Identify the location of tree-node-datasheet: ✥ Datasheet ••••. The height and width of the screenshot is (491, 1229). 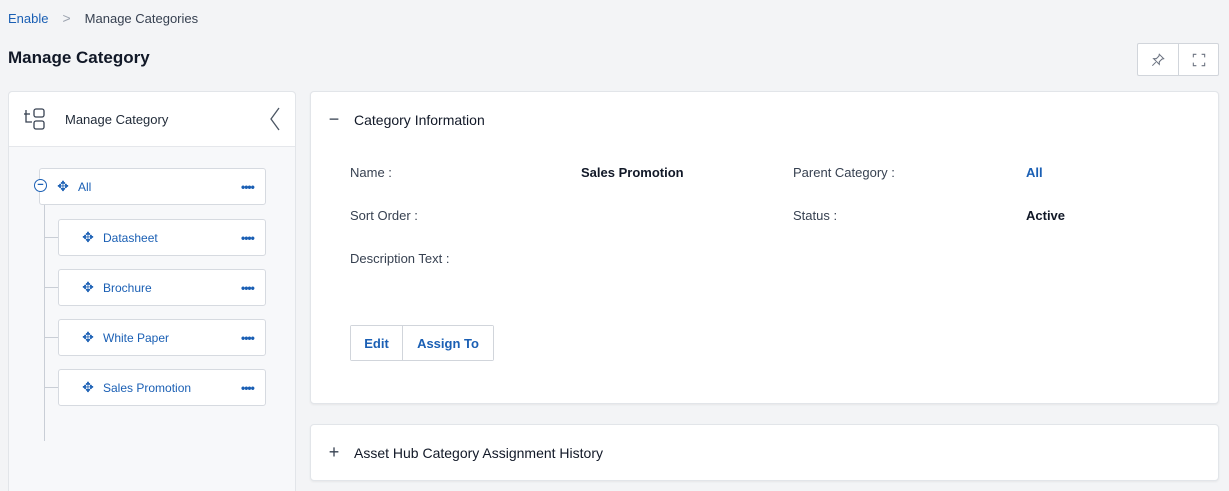
(162, 237).